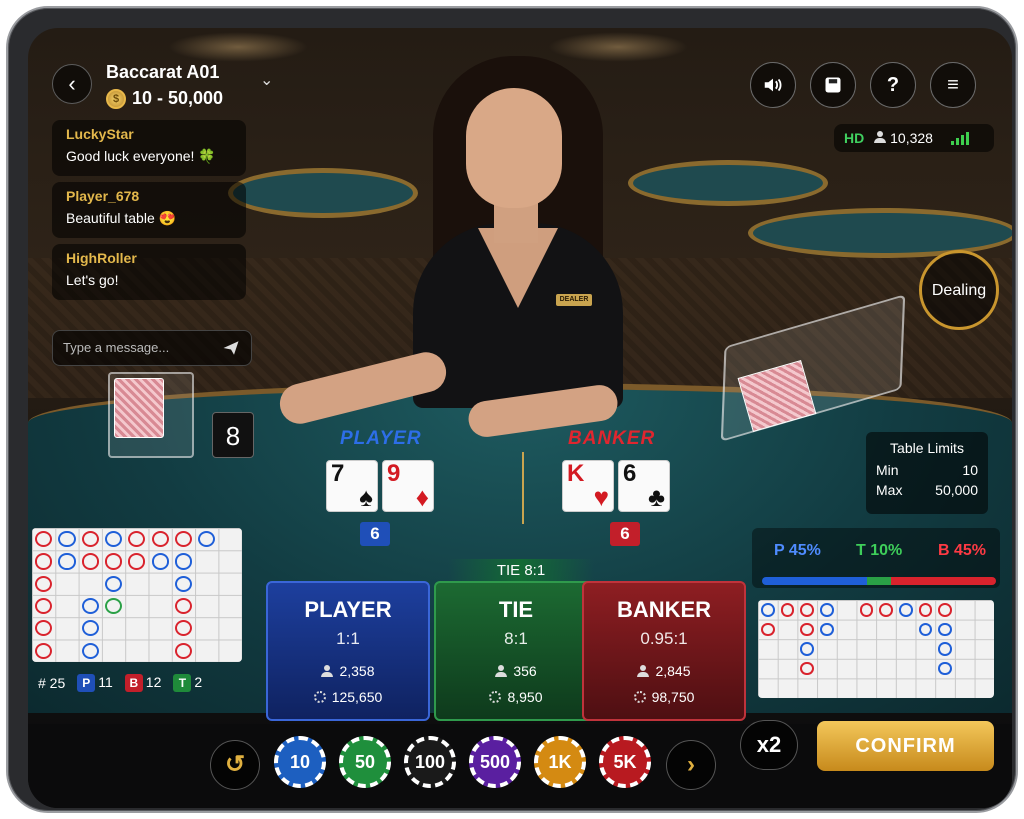 The width and height of the screenshot is (1024, 819). What do you see at coordinates (879, 581) in the screenshot?
I see `win-percent-bar` at bounding box center [879, 581].